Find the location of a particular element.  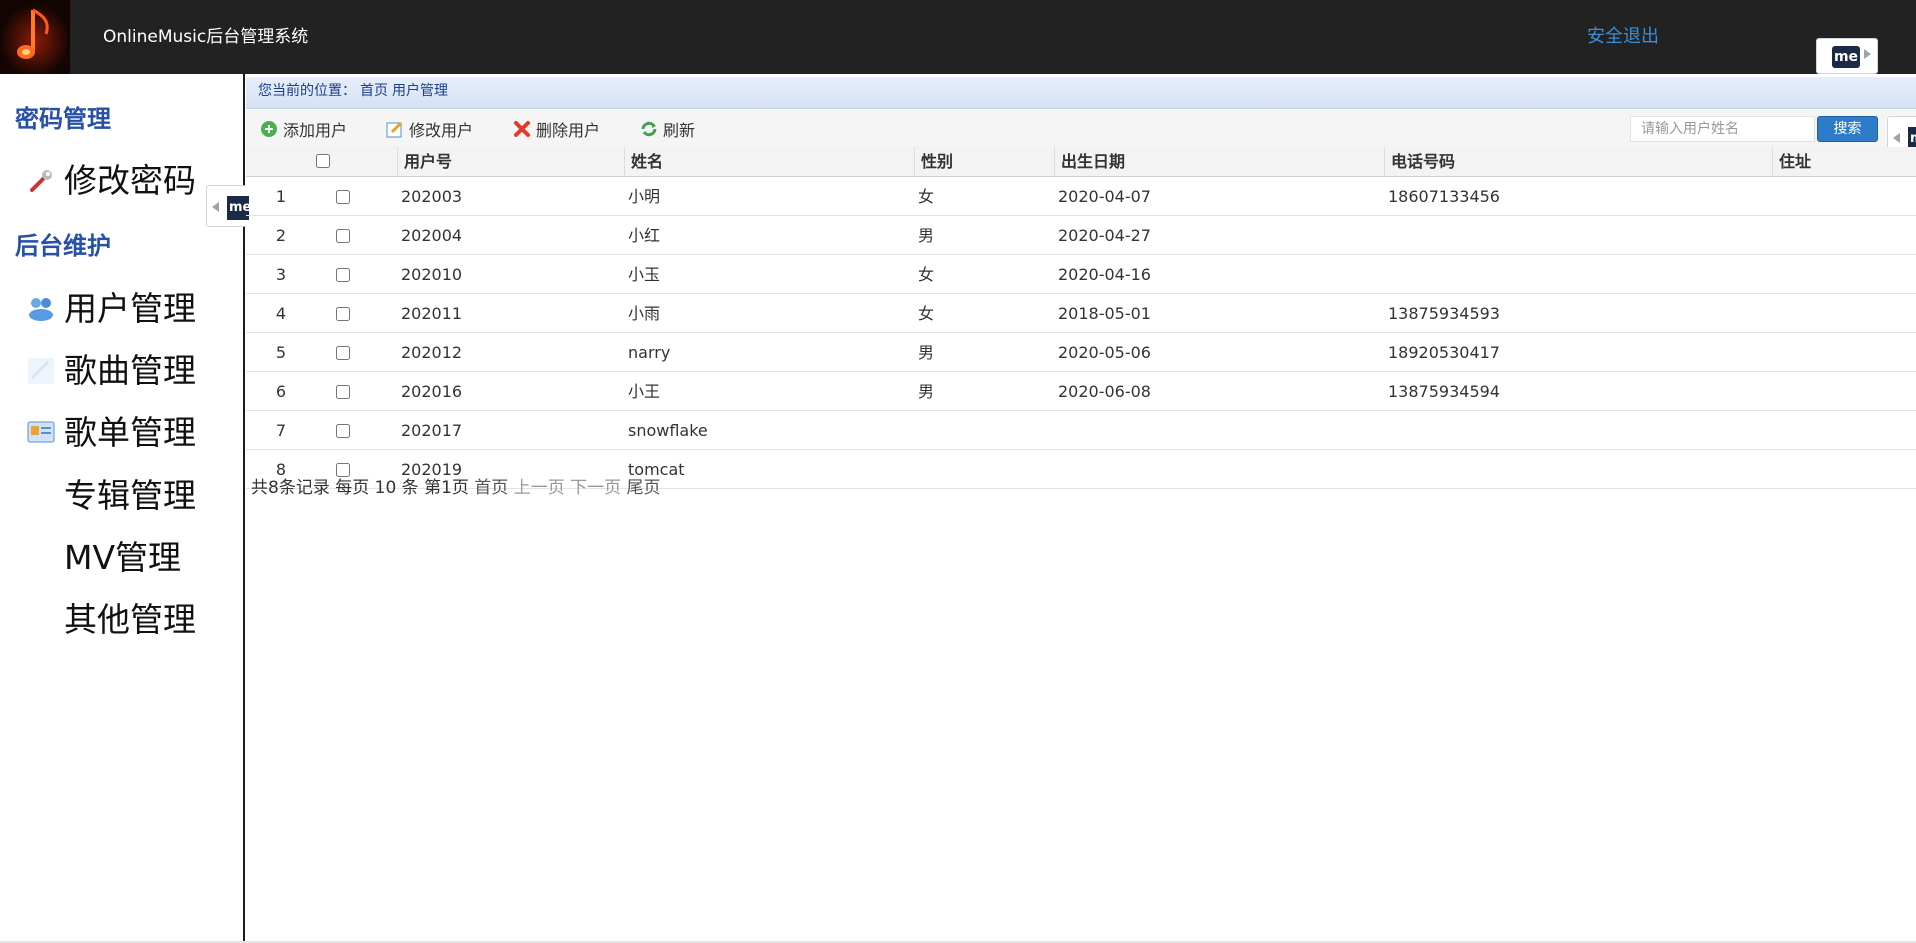

breadcrumb: 您当前的位置： 首页 用户管理 is located at coordinates (1081, 93).